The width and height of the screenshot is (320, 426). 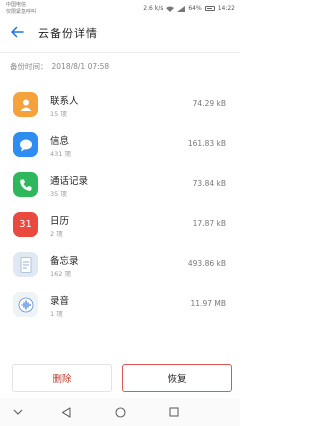 I want to click on item-size: 17.87 kB, so click(x=209, y=223).